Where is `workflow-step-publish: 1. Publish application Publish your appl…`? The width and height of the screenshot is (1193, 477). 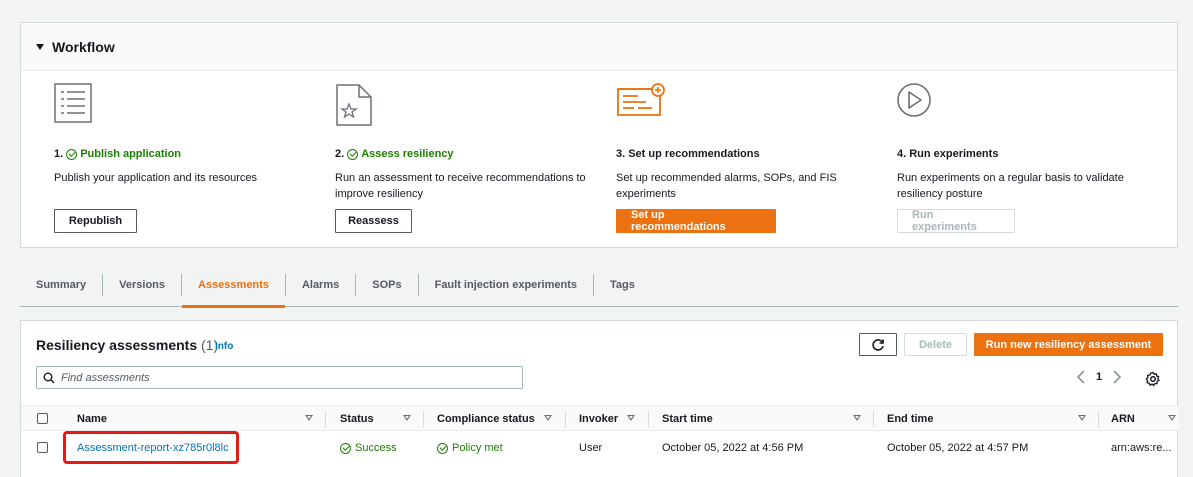
workflow-step-publish: 1. Publish application Publish your appl… is located at coordinates (184, 143).